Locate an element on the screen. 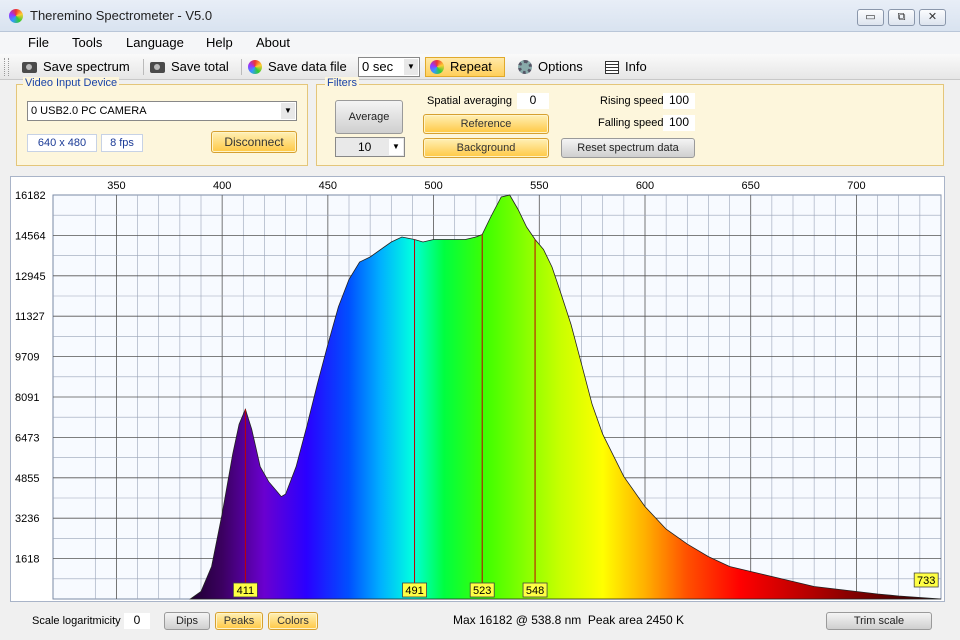 This screenshot has height=640, width=960. video-device-select: 0 USB2.0 PC CAMERA ▼ is located at coordinates (162, 111).